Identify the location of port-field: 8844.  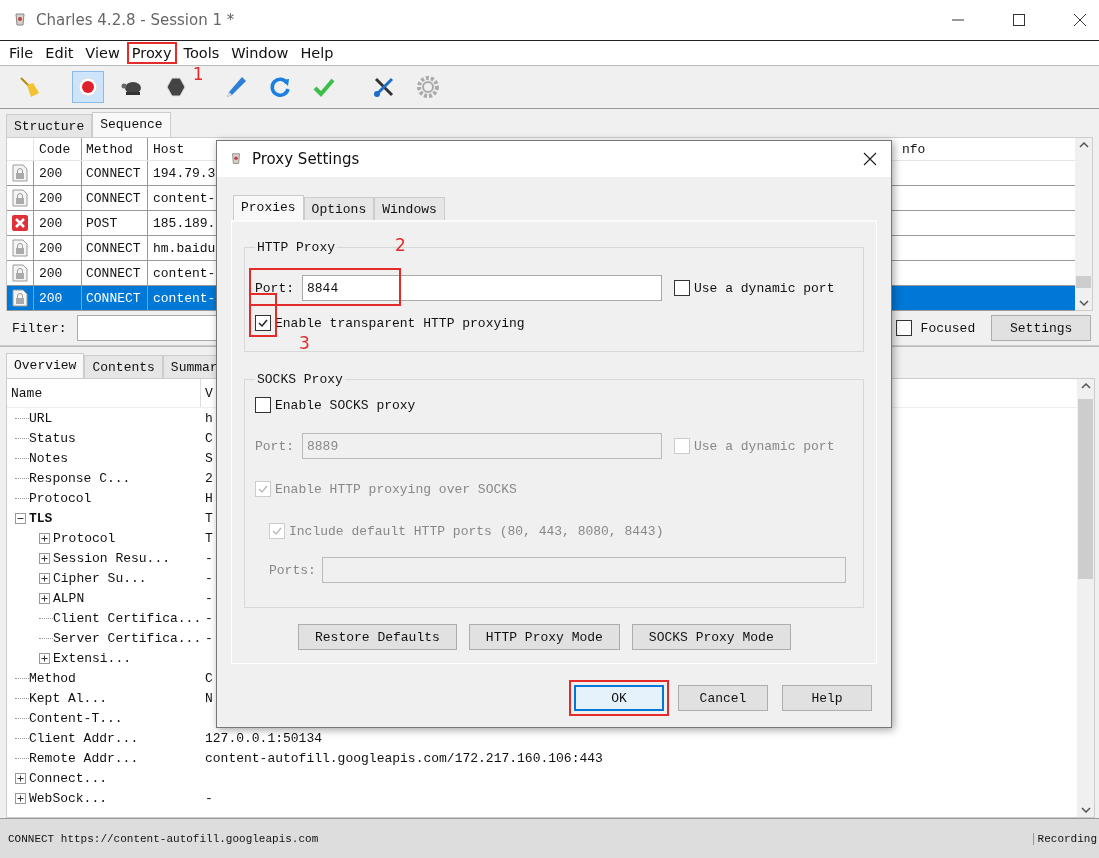
(482, 288).